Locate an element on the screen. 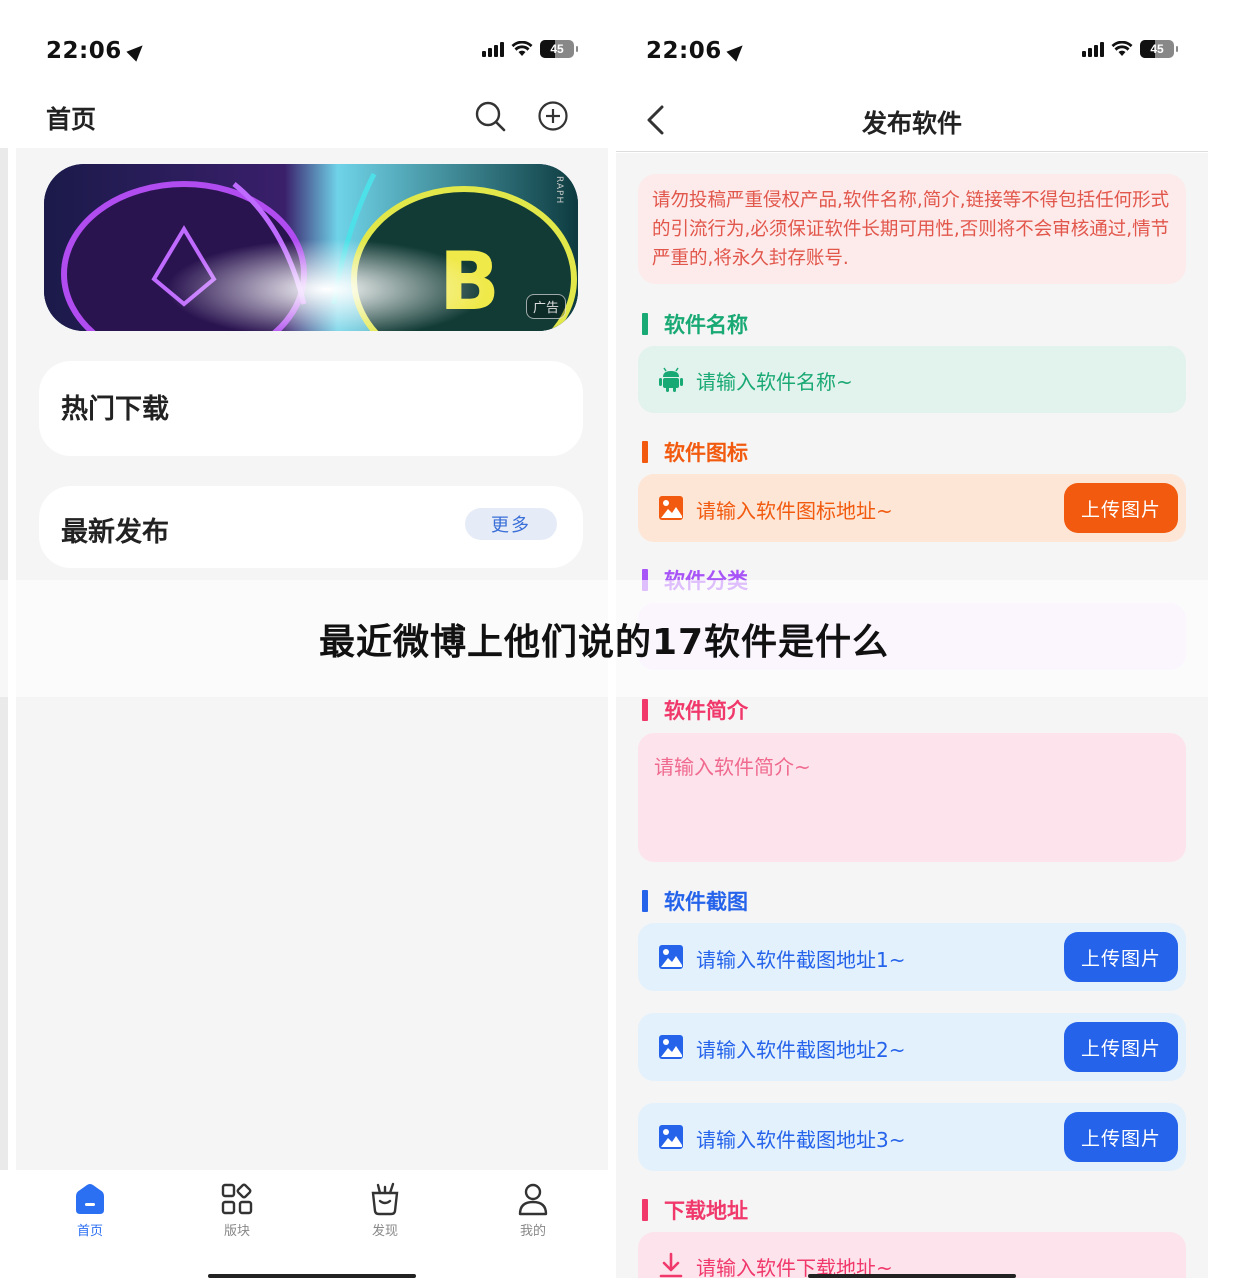  grid-icon is located at coordinates (237, 1199).